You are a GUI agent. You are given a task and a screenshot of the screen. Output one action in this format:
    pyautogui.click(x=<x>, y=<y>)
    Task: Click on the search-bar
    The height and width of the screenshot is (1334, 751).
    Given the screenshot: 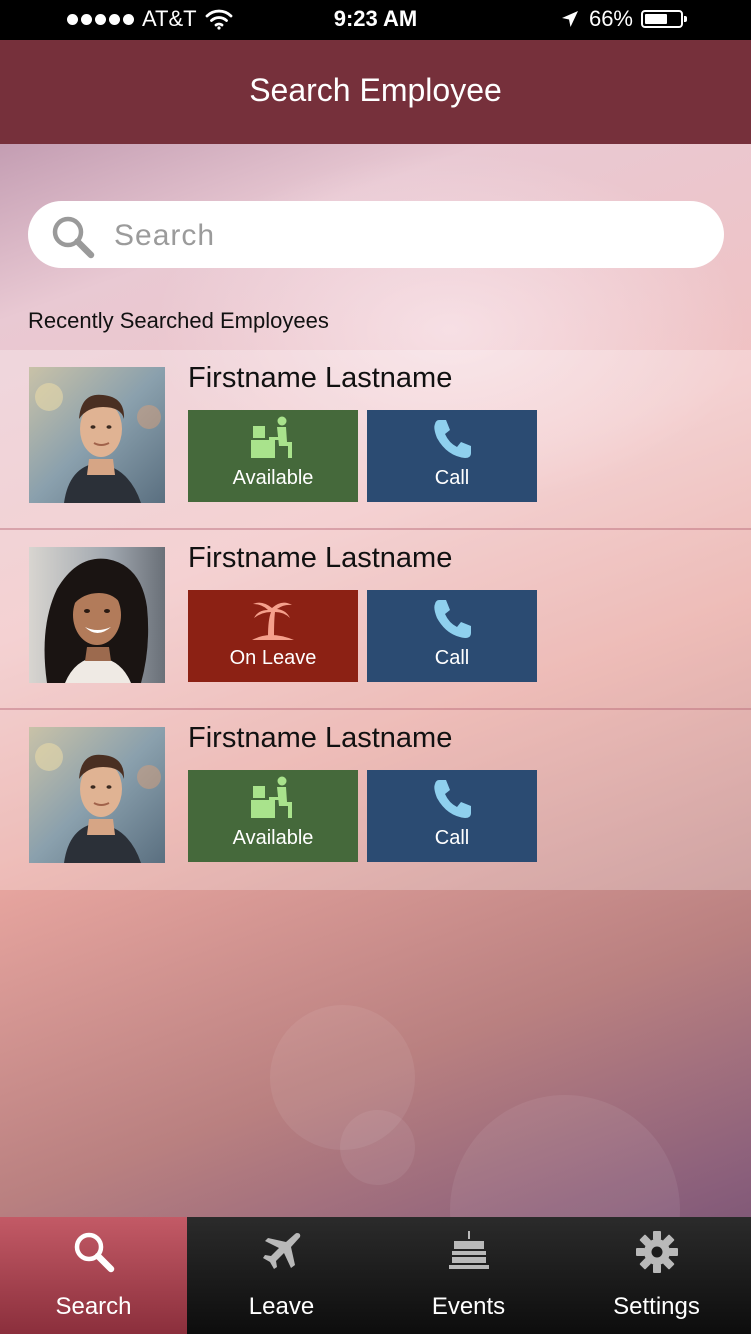 What is the action you would take?
    pyautogui.click(x=376, y=234)
    